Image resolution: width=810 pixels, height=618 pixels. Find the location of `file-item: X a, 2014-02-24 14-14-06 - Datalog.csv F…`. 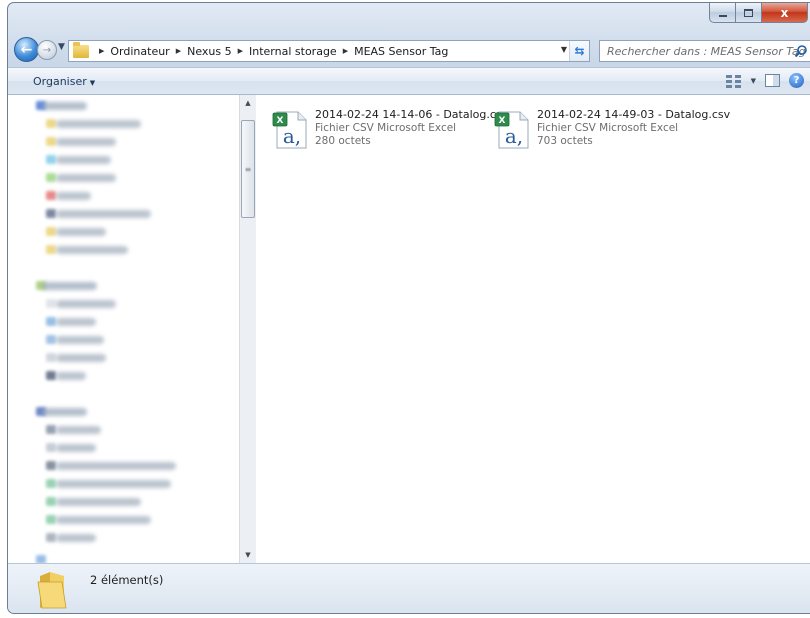

file-item: X a, 2014-02-24 14-14-06 - Datalog.csv F… is located at coordinates (390, 129).